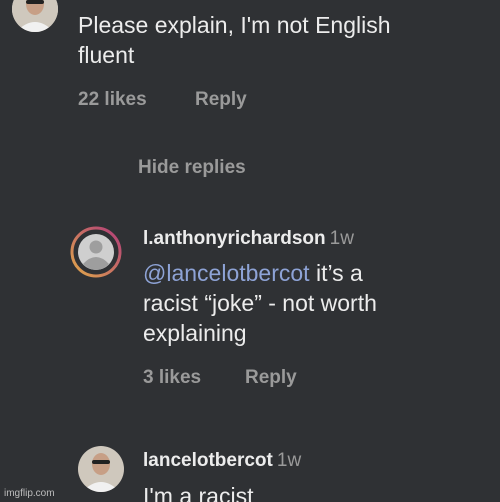 Image resolution: width=500 pixels, height=502 pixels. Describe the element at coordinates (198, 492) in the screenshot. I see `reply2-text: I'm a racist` at that location.